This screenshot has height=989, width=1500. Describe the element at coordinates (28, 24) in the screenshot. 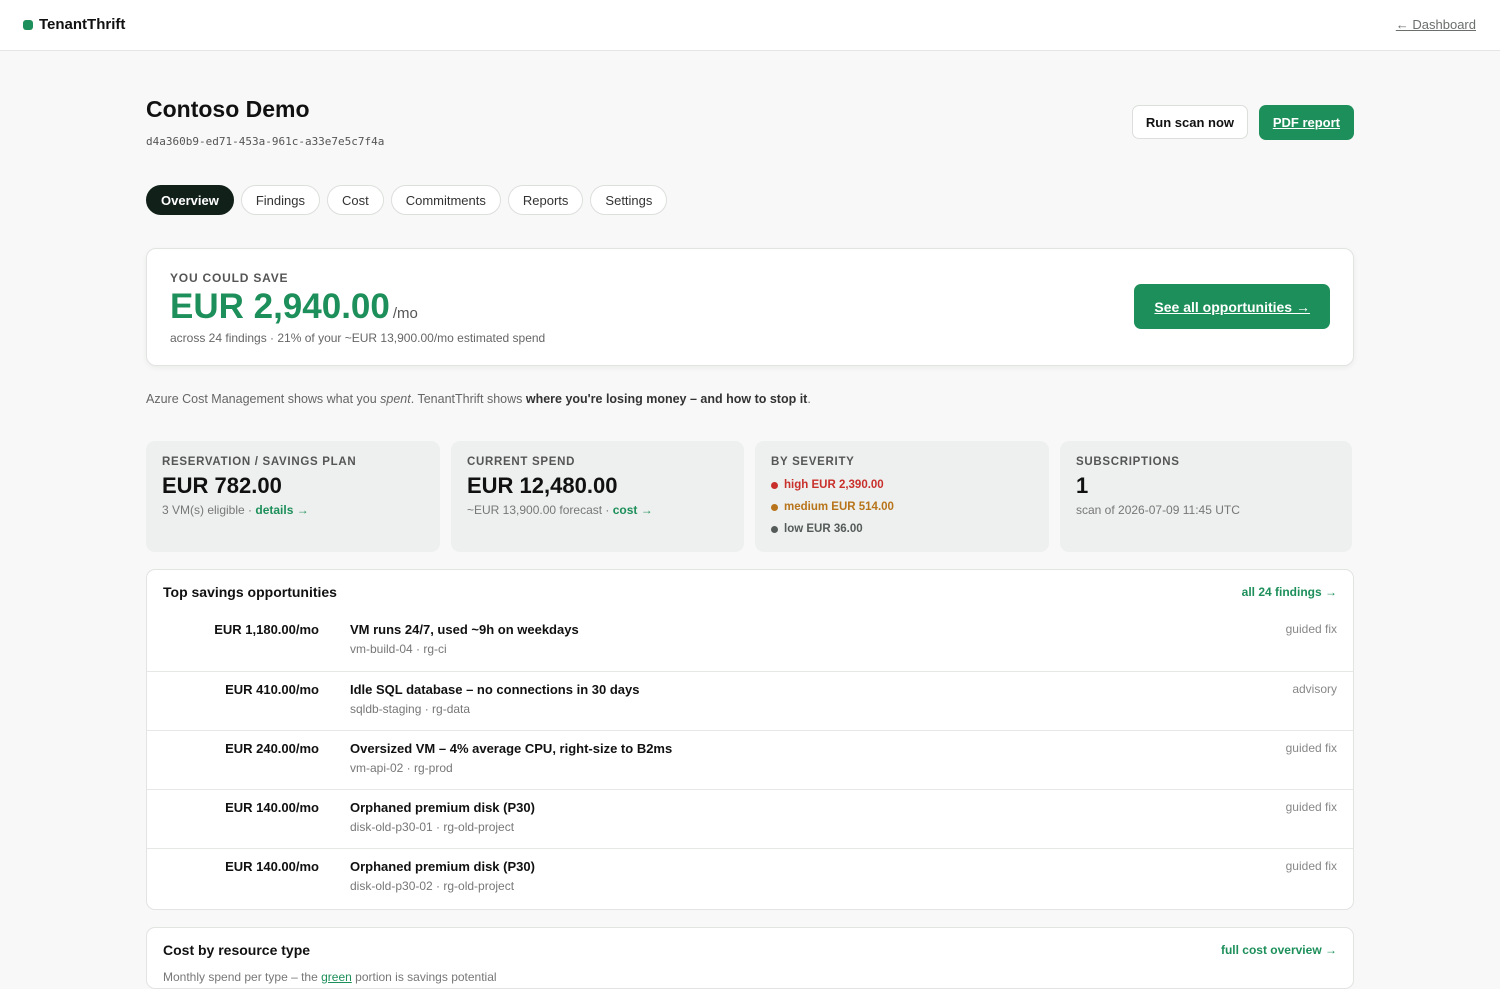

I see `brand-logo-icon` at that location.